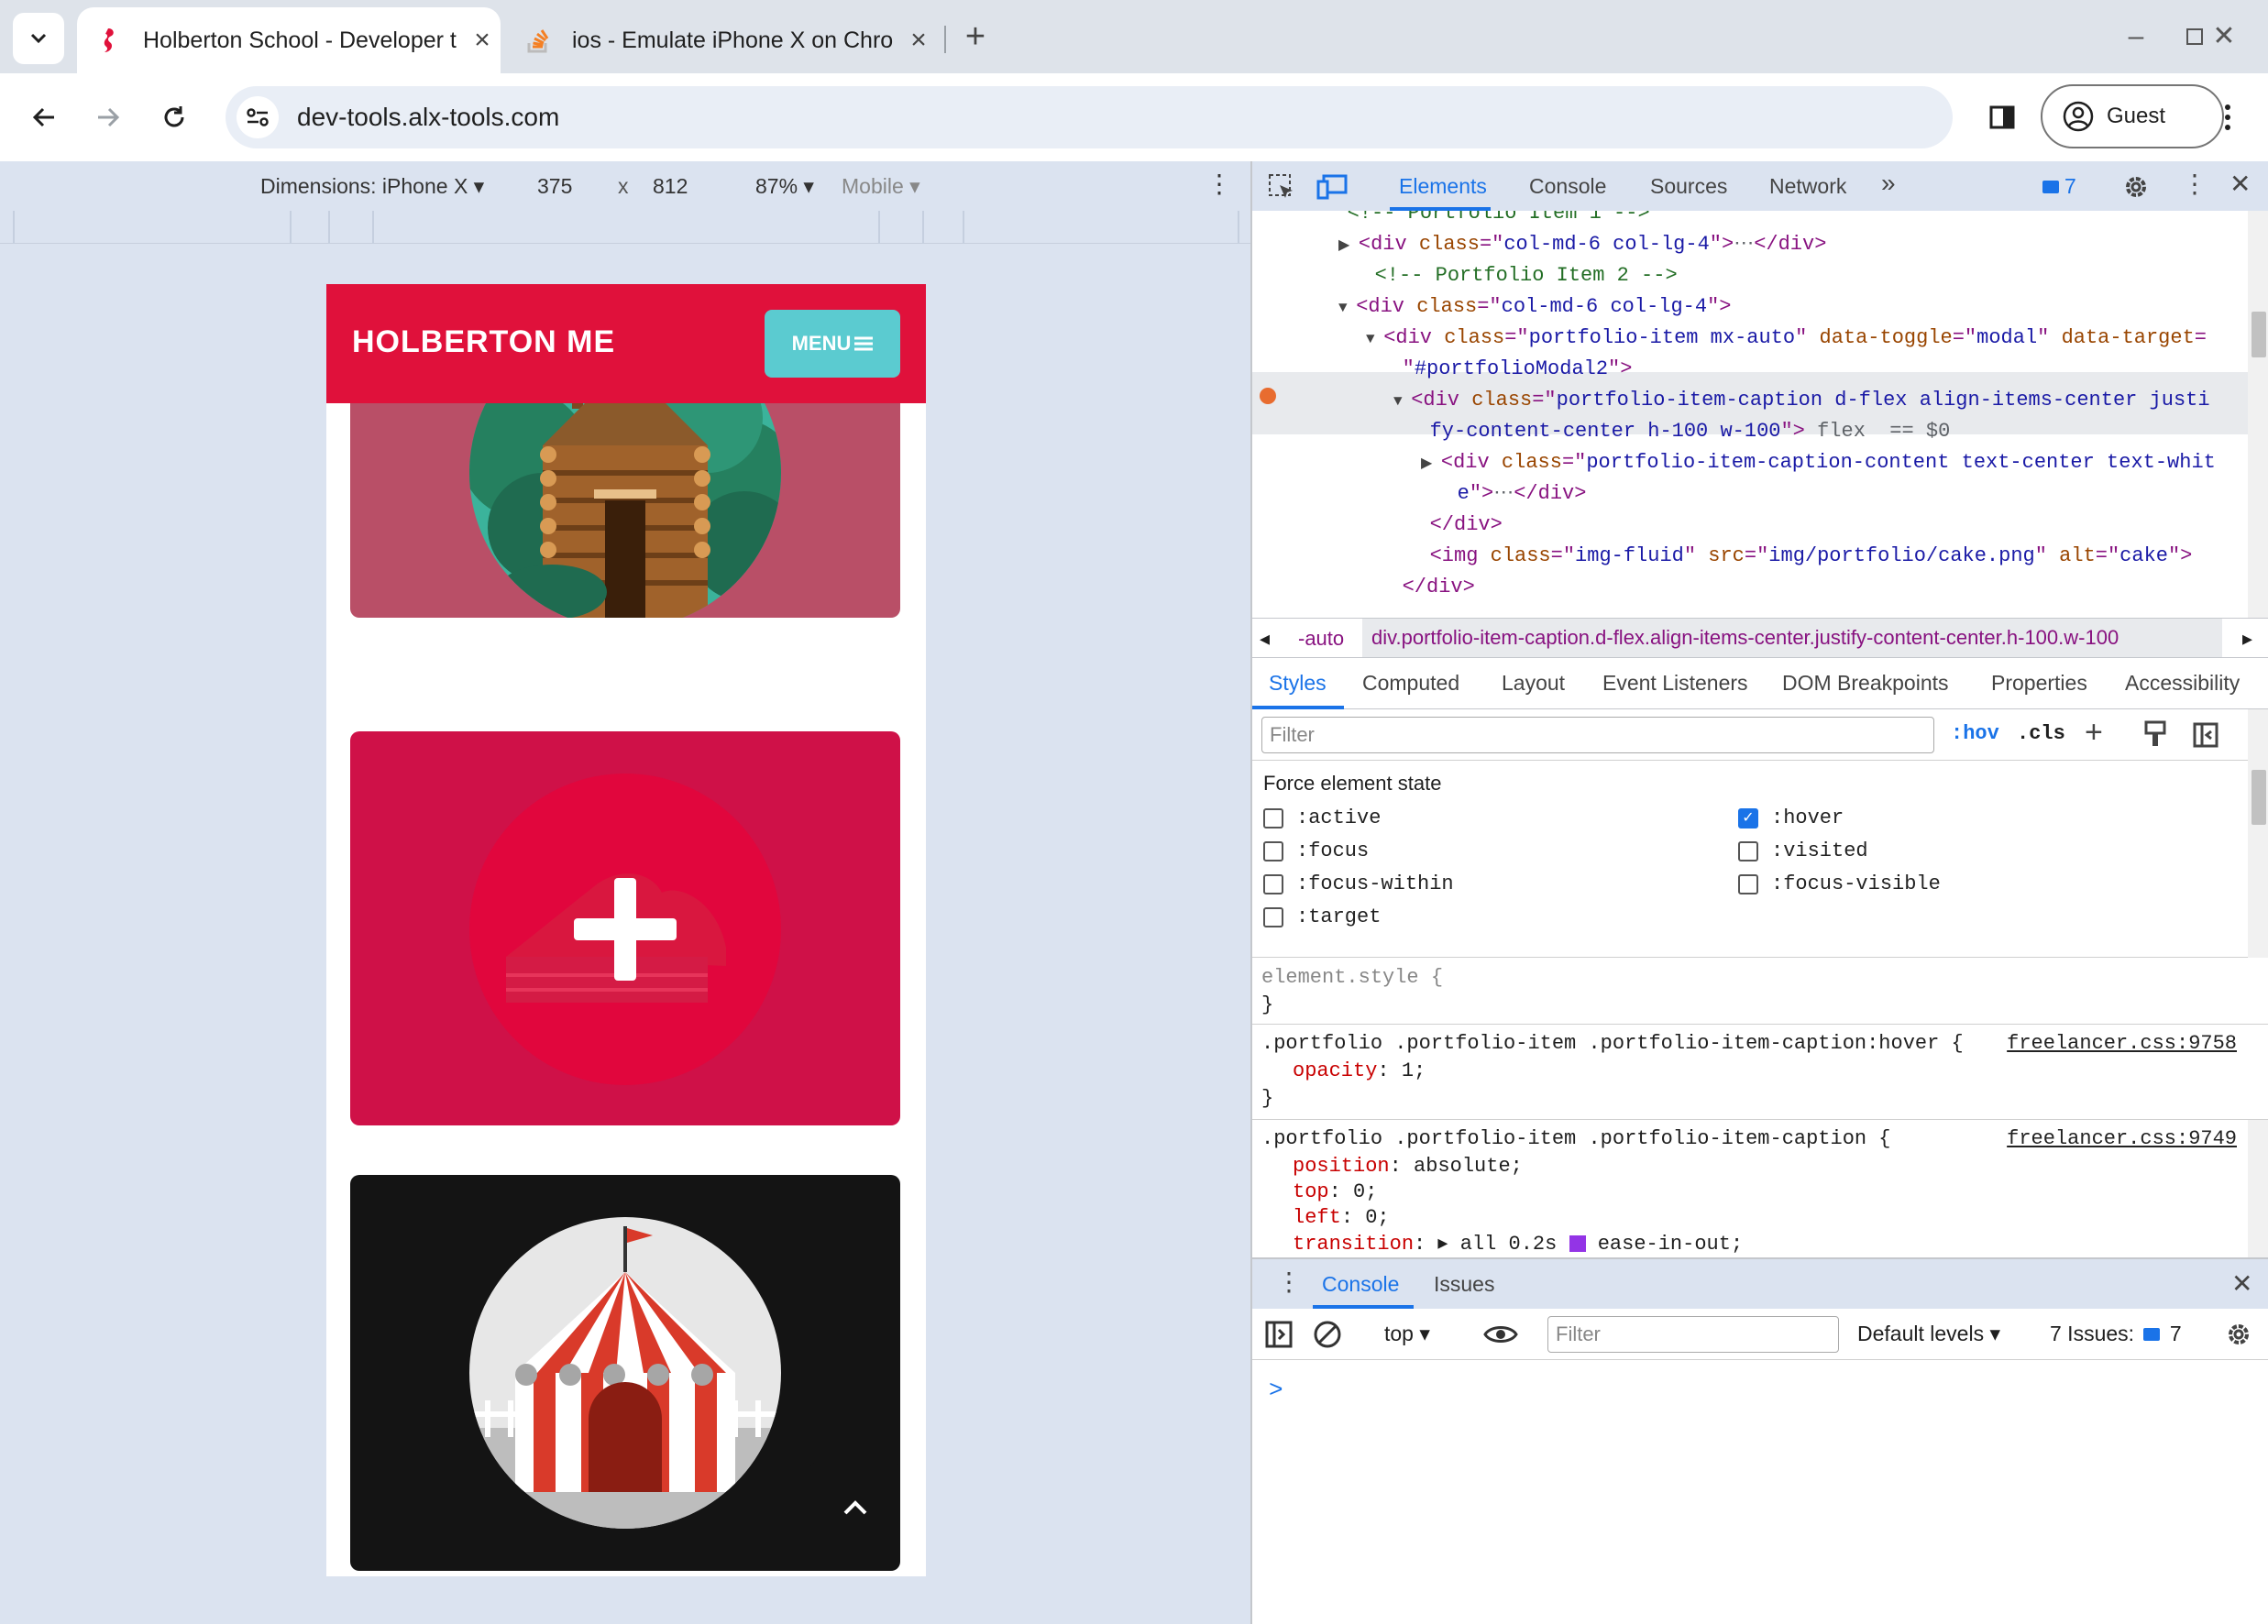 Image resolution: width=2268 pixels, height=1624 pixels. Describe the element at coordinates (2182, 683) in the screenshot. I see `tab-accessibility: Accessibility` at that location.